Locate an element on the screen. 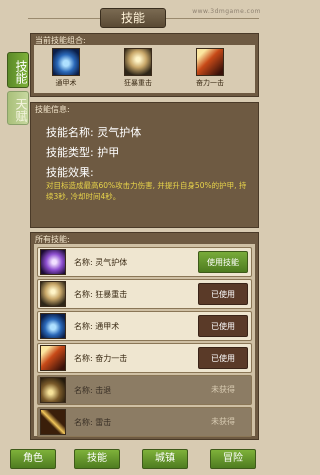 Image resolution: width=320 pixels, height=475 pixels. hit-icon is located at coordinates (53, 390).